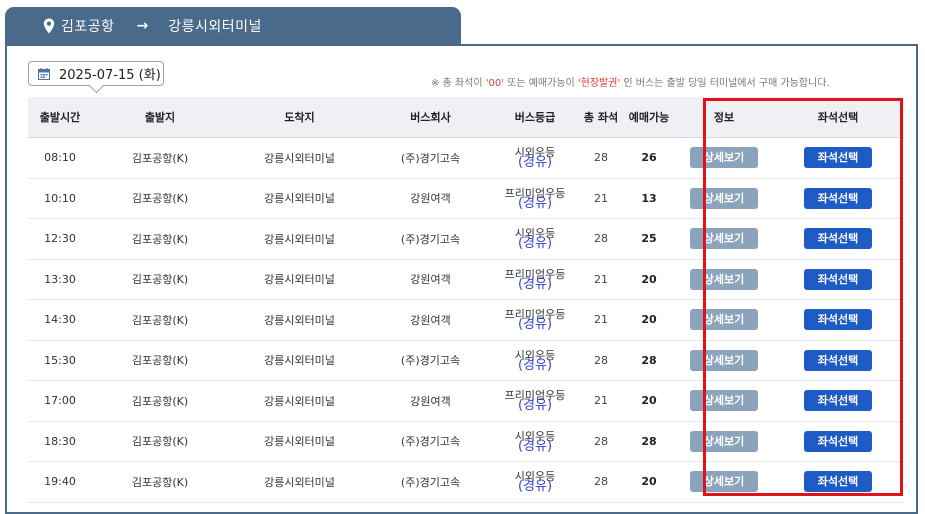 This screenshot has height=514, width=925. What do you see at coordinates (49, 25) in the screenshot?
I see `map-pin-icon` at bounding box center [49, 25].